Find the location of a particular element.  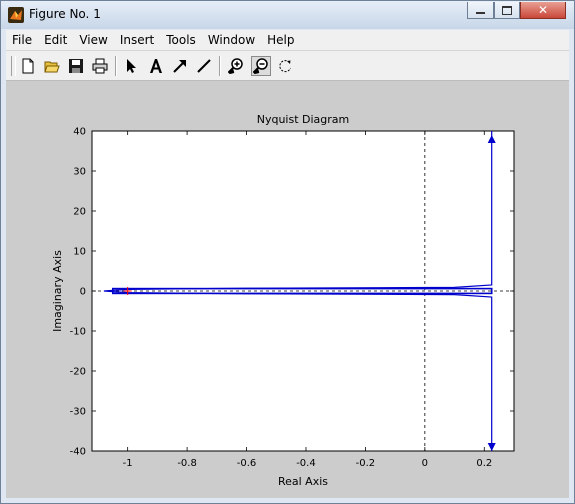

diagonal-arrow-icon is located at coordinates (179, 66).